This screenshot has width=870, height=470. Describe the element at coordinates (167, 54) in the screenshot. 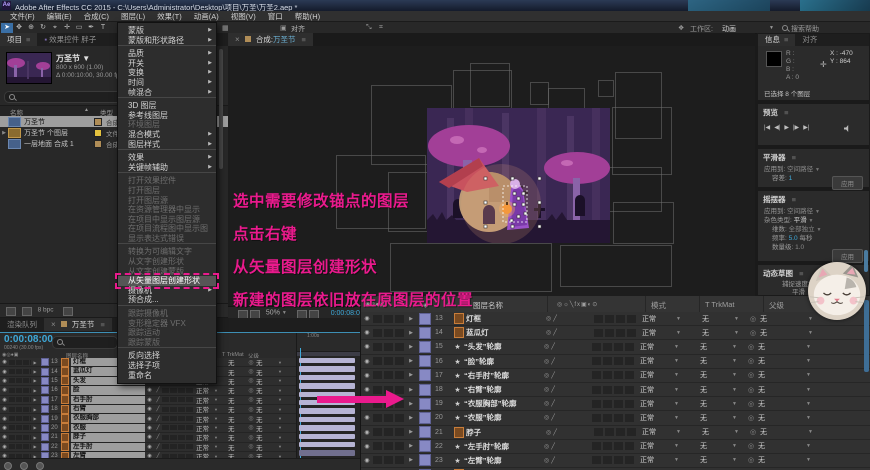

I see `context-menu-item: 品质 ▶` at that location.